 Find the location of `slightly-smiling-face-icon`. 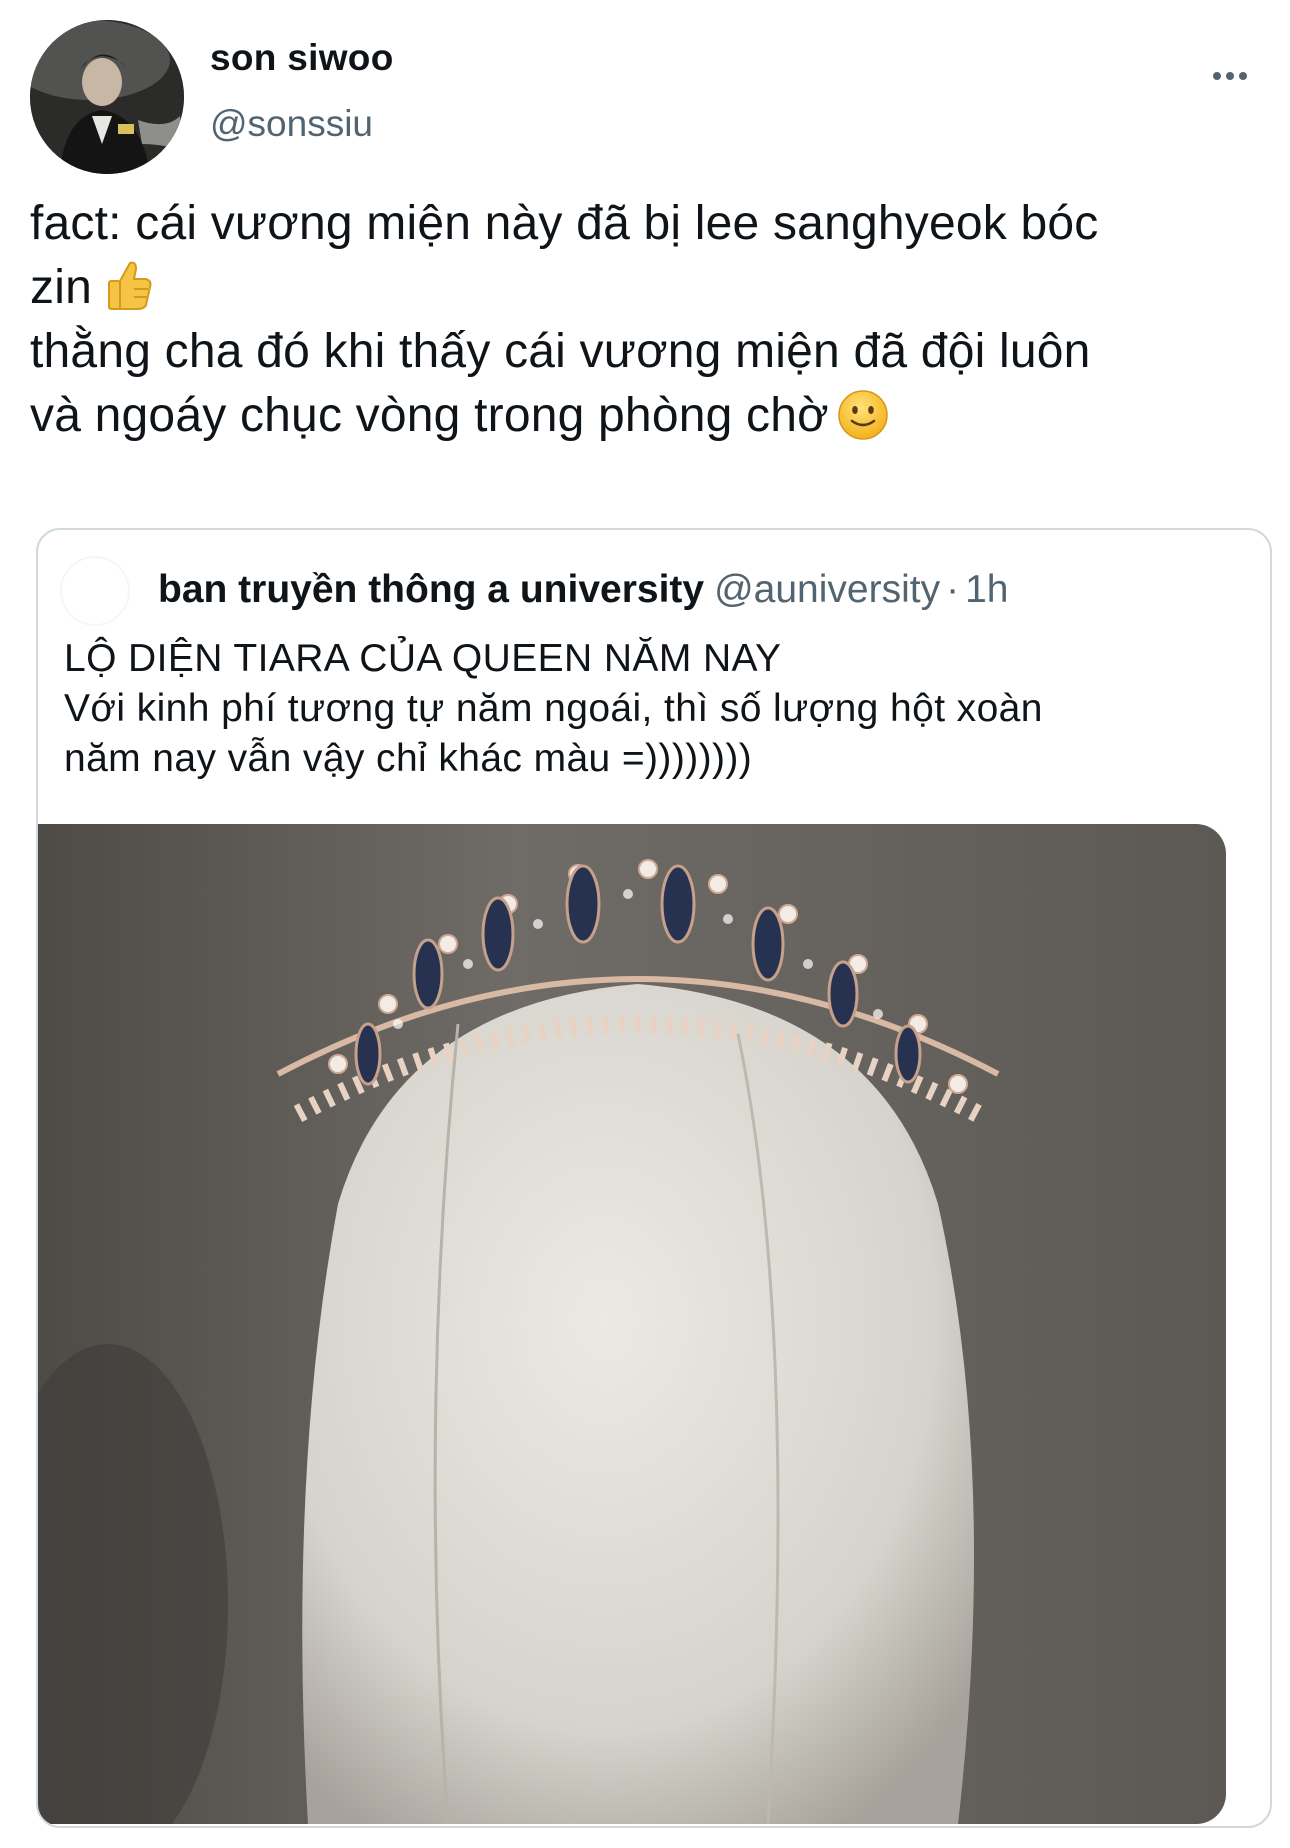

slightly-smiling-face-icon is located at coordinates (863, 415).